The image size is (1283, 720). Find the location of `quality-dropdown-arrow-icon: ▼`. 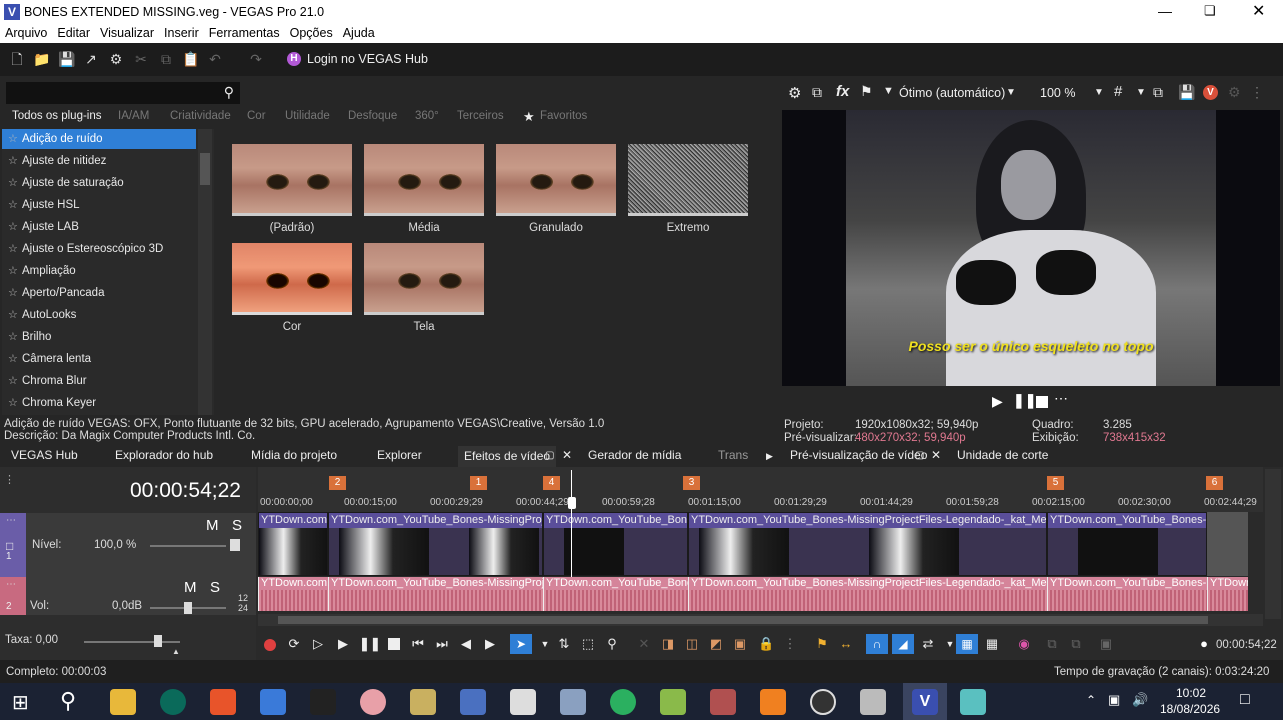

quality-dropdown-arrow-icon: ▼ is located at coordinates (888, 91).